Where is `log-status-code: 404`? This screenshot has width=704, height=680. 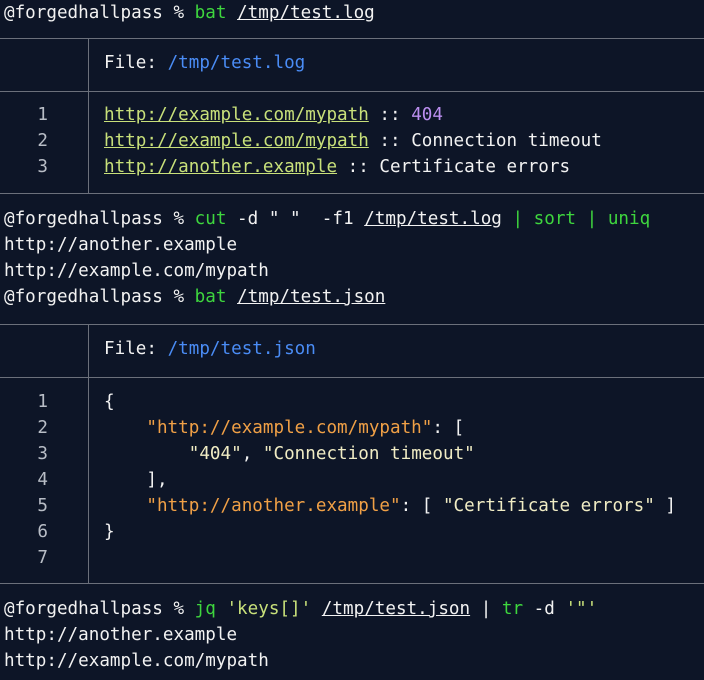 log-status-code: 404 is located at coordinates (427, 115).